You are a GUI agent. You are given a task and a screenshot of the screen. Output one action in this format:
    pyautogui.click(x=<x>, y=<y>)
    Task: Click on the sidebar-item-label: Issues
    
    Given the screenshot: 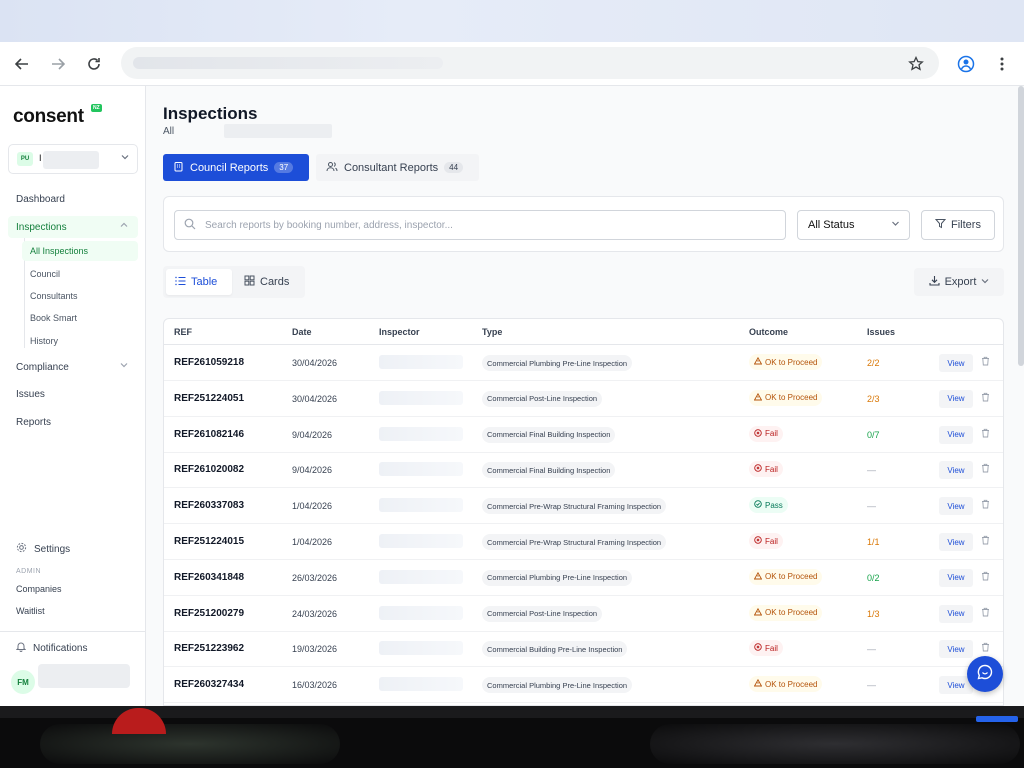 What is the action you would take?
    pyautogui.click(x=30, y=394)
    